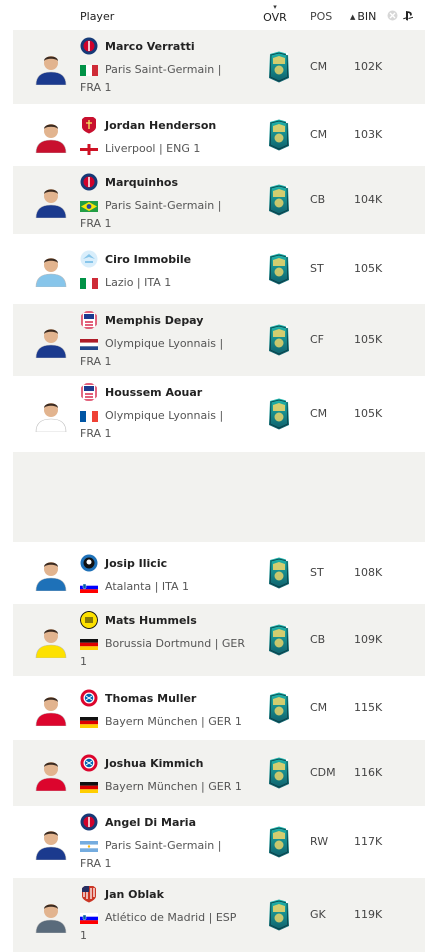  Describe the element at coordinates (97, 16) in the screenshot. I see `header-player: Player` at that location.